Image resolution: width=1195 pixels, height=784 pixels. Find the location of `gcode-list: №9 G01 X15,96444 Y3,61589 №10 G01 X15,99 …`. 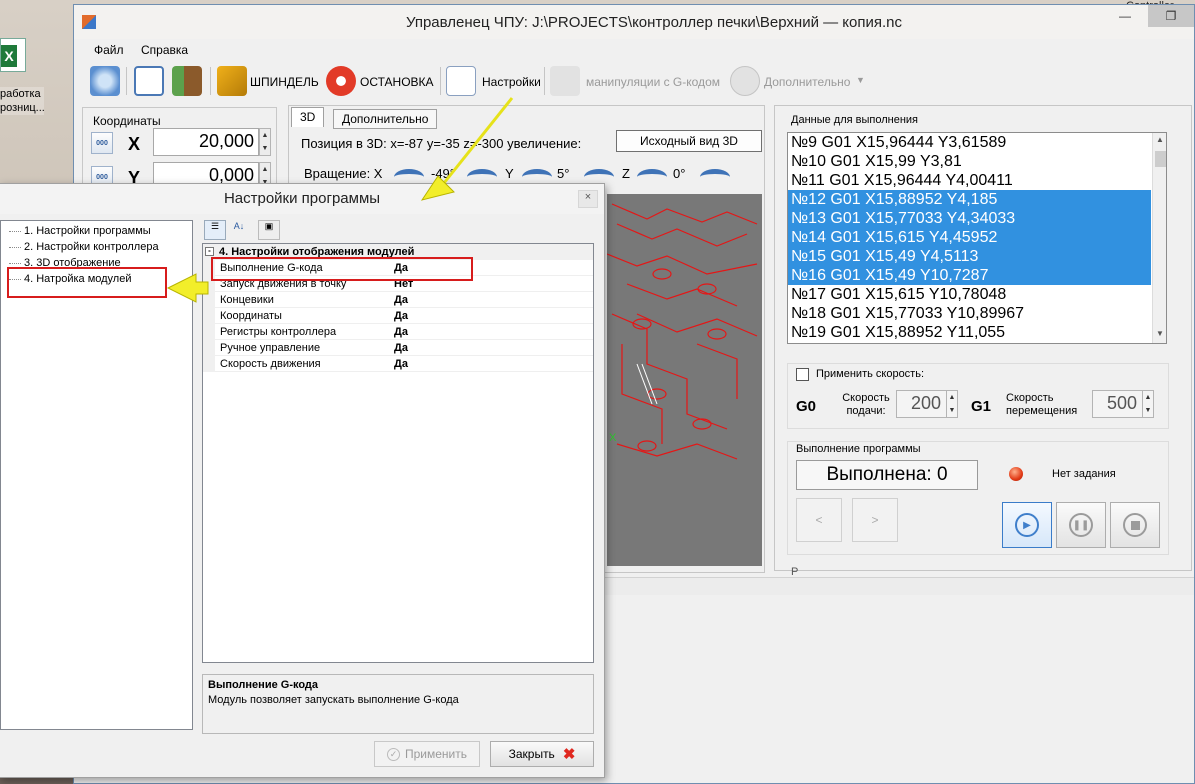

gcode-list: №9 G01 X15,96444 Y3,61589 №10 G01 X15,99 … is located at coordinates (977, 238).